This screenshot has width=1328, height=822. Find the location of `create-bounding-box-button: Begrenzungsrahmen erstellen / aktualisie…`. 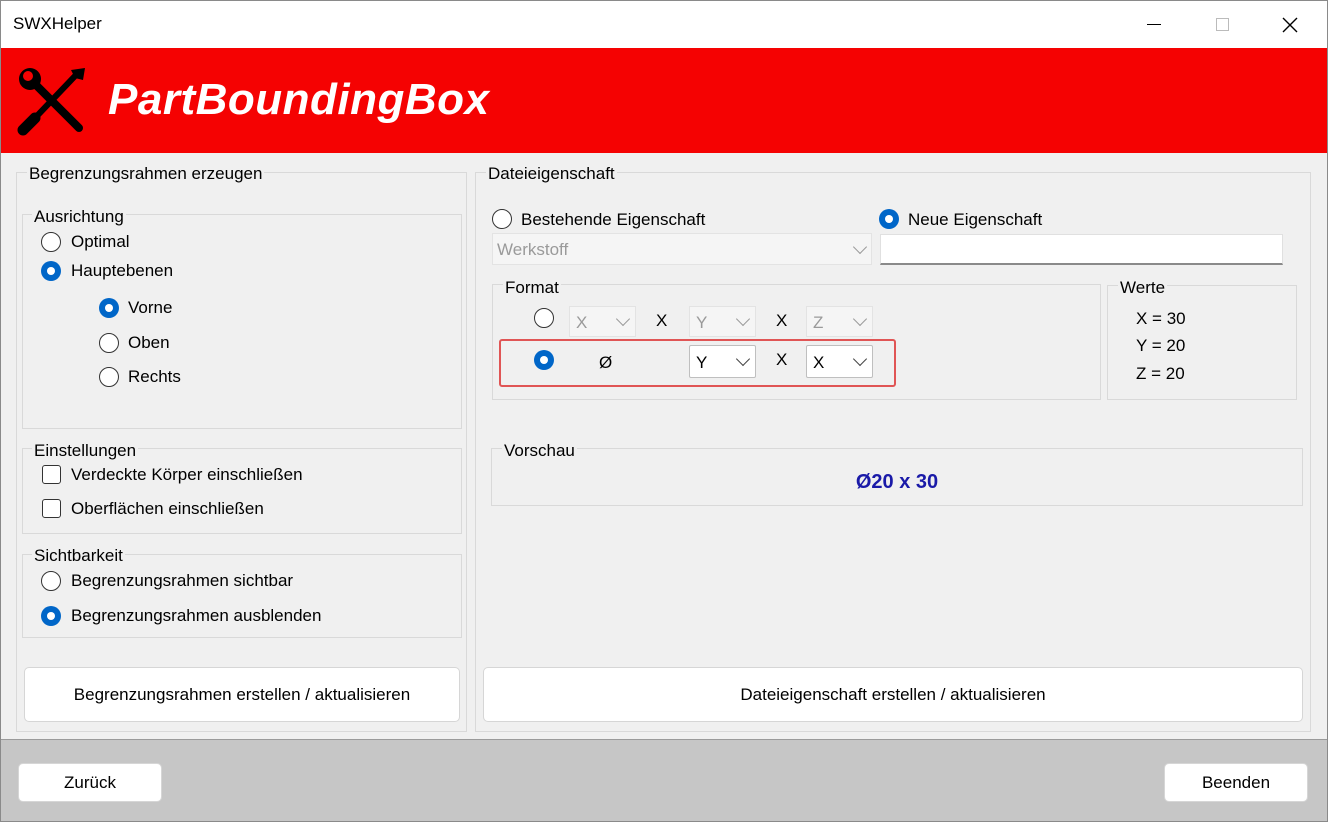

create-bounding-box-button: Begrenzungsrahmen erstellen / aktualisie… is located at coordinates (242, 694).